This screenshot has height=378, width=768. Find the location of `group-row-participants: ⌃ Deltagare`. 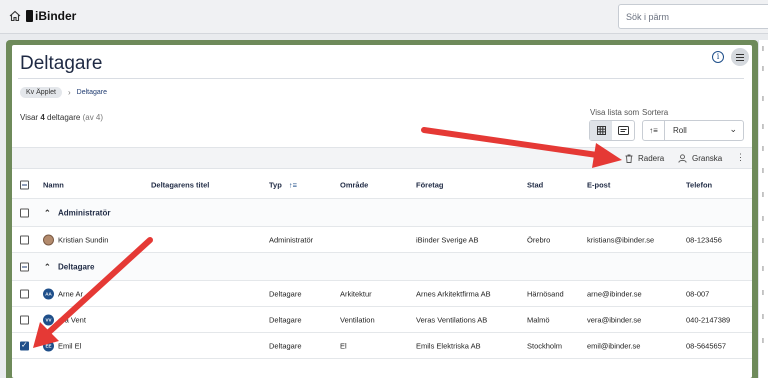

group-row-participants: ⌃ Deltagare is located at coordinates (382, 267).